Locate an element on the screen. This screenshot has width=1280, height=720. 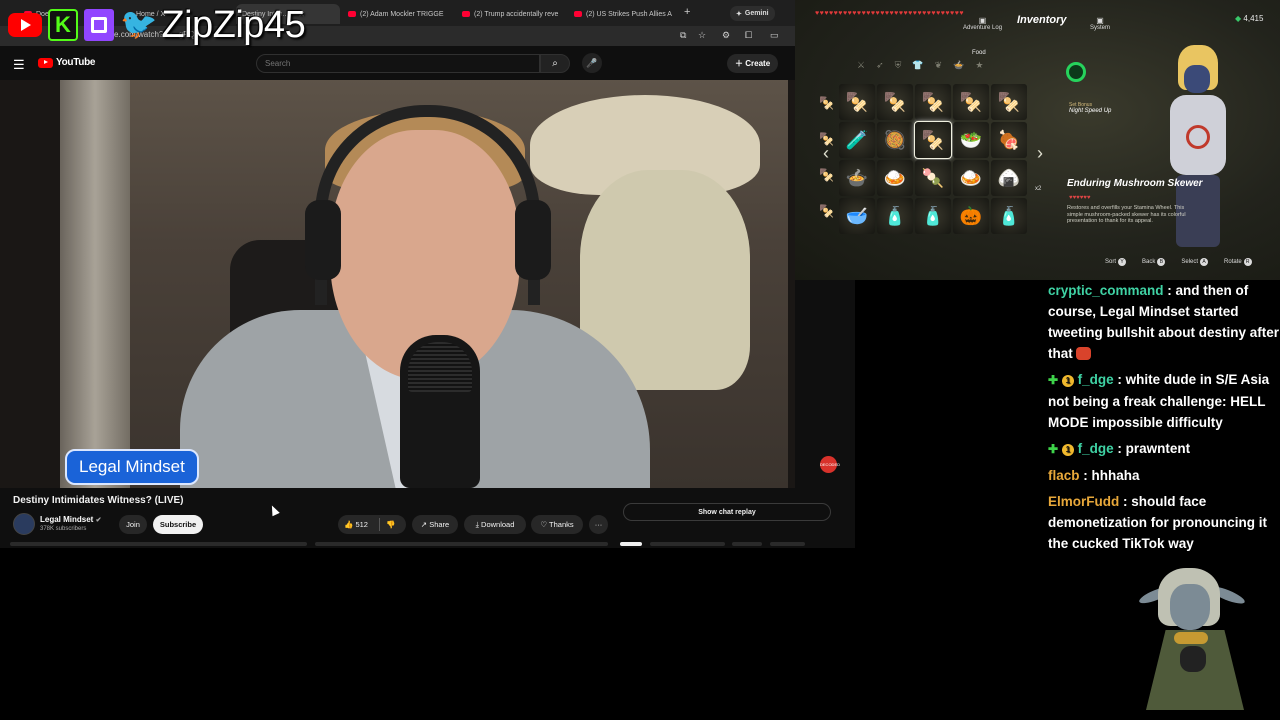
twitter-bird-icon: 🐦 is located at coordinates (139, 24).